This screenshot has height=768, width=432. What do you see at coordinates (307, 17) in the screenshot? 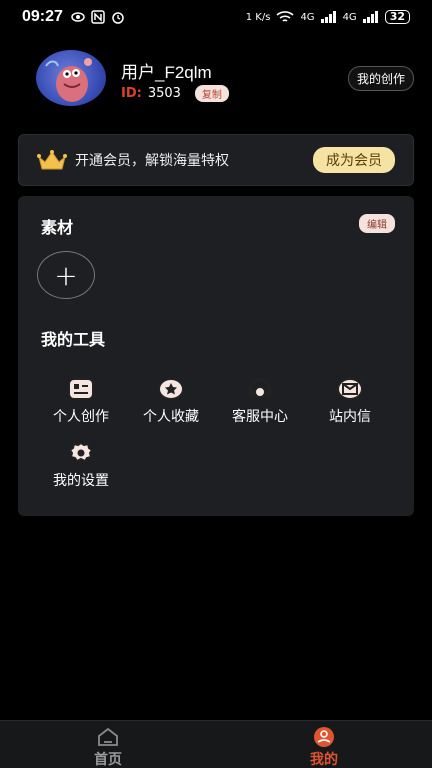
I see `signal-label: 4G` at bounding box center [307, 17].